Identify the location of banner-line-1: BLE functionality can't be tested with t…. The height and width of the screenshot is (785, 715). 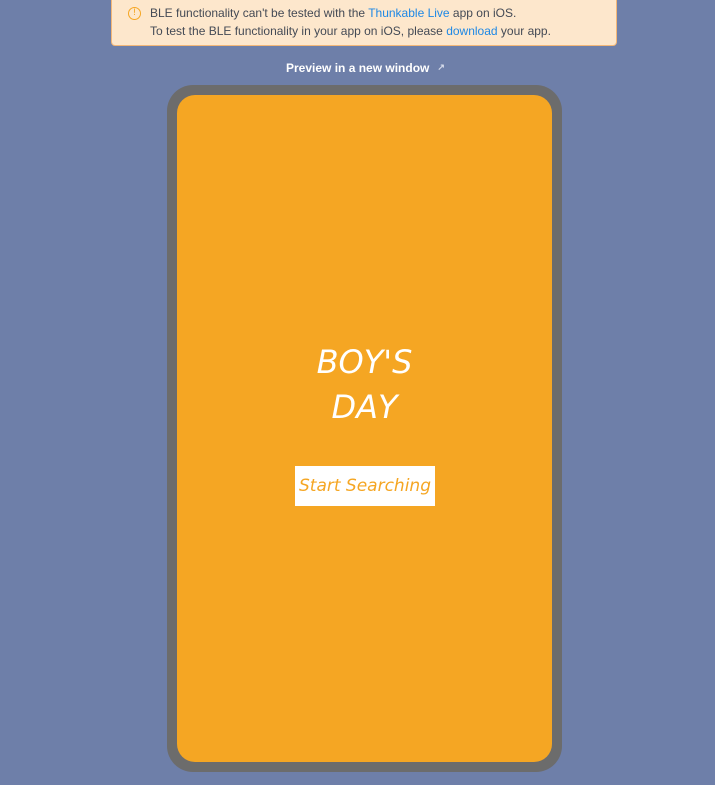
(333, 13).